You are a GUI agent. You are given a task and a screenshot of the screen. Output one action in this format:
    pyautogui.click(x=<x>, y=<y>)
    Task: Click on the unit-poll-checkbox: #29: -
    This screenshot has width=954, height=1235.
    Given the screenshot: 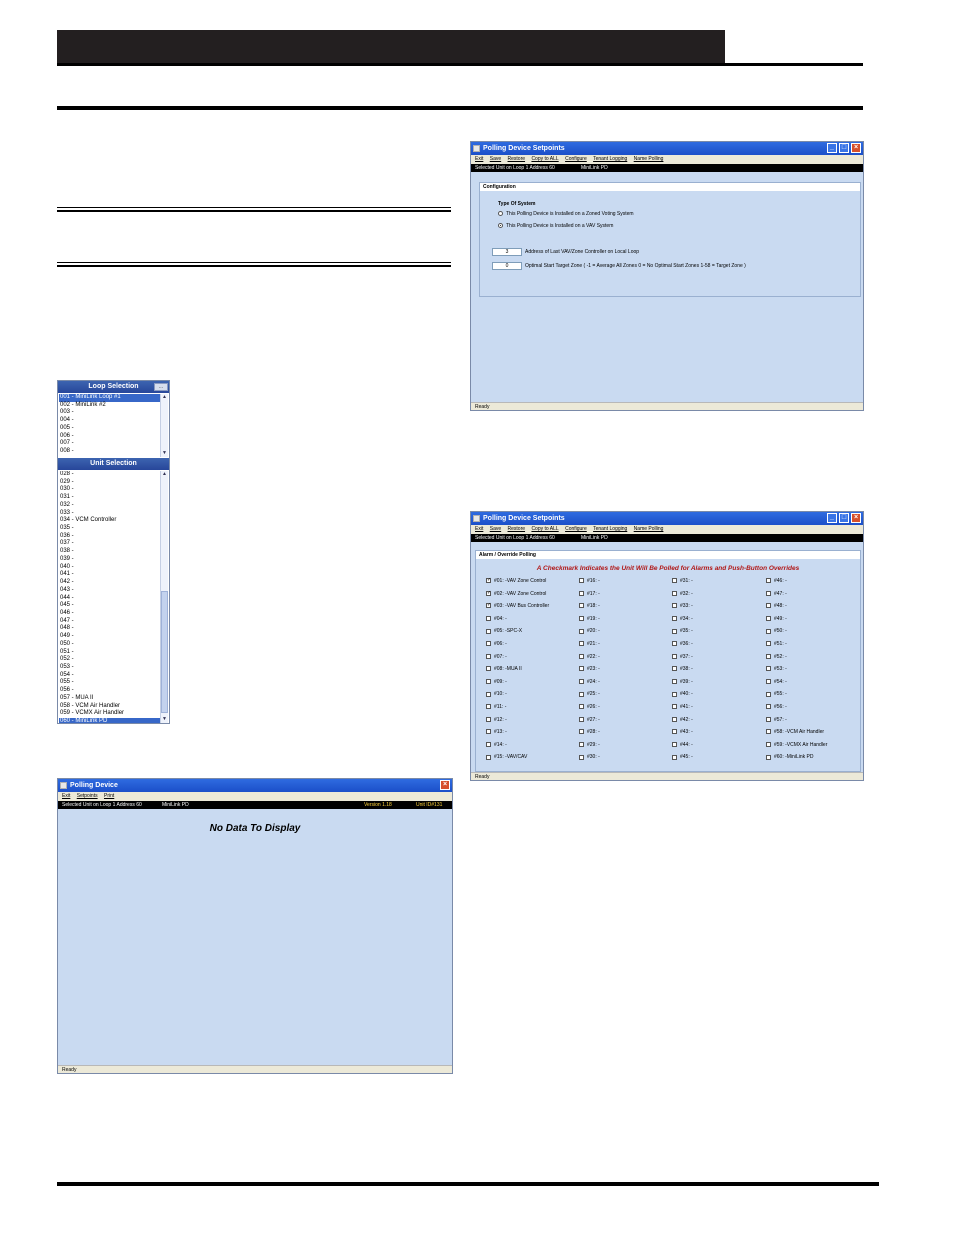 What is the action you would take?
    pyautogui.click(x=589, y=745)
    